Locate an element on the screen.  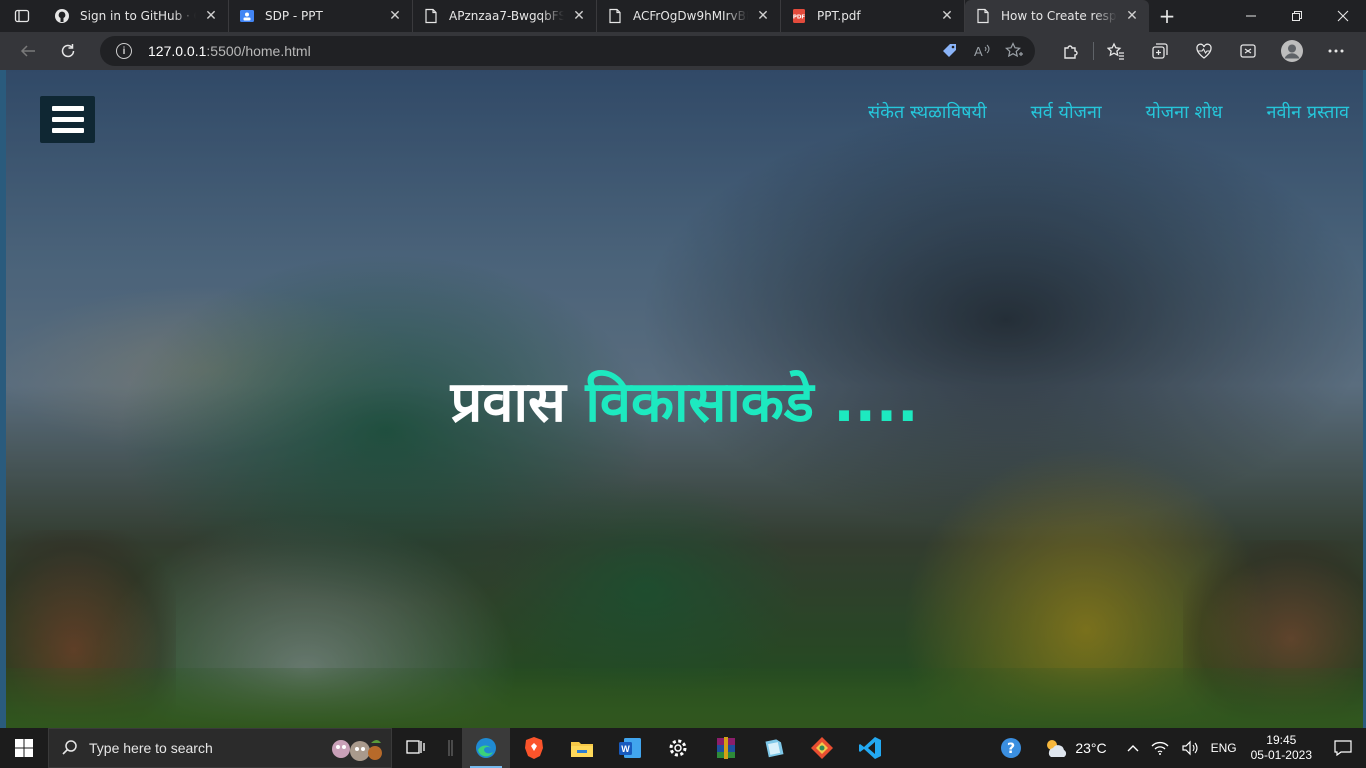
collections-button is located at coordinates (1160, 51).